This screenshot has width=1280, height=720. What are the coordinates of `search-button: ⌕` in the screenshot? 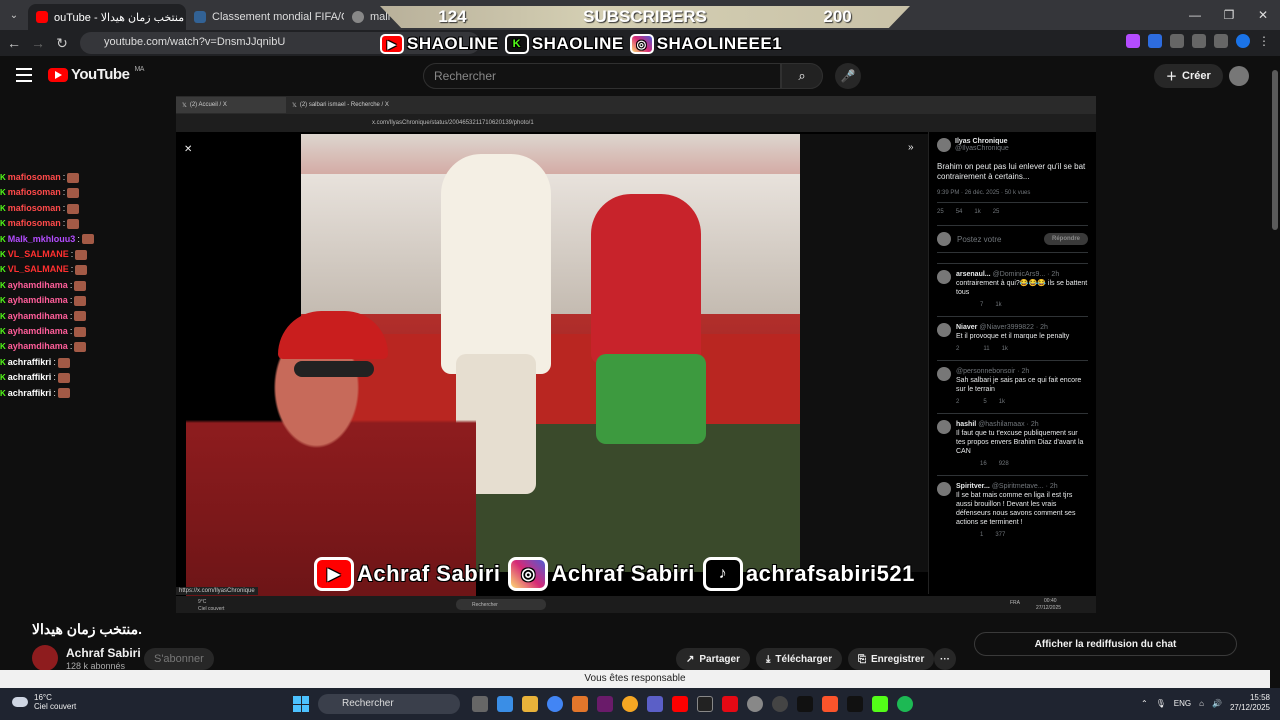 It's located at (802, 76).